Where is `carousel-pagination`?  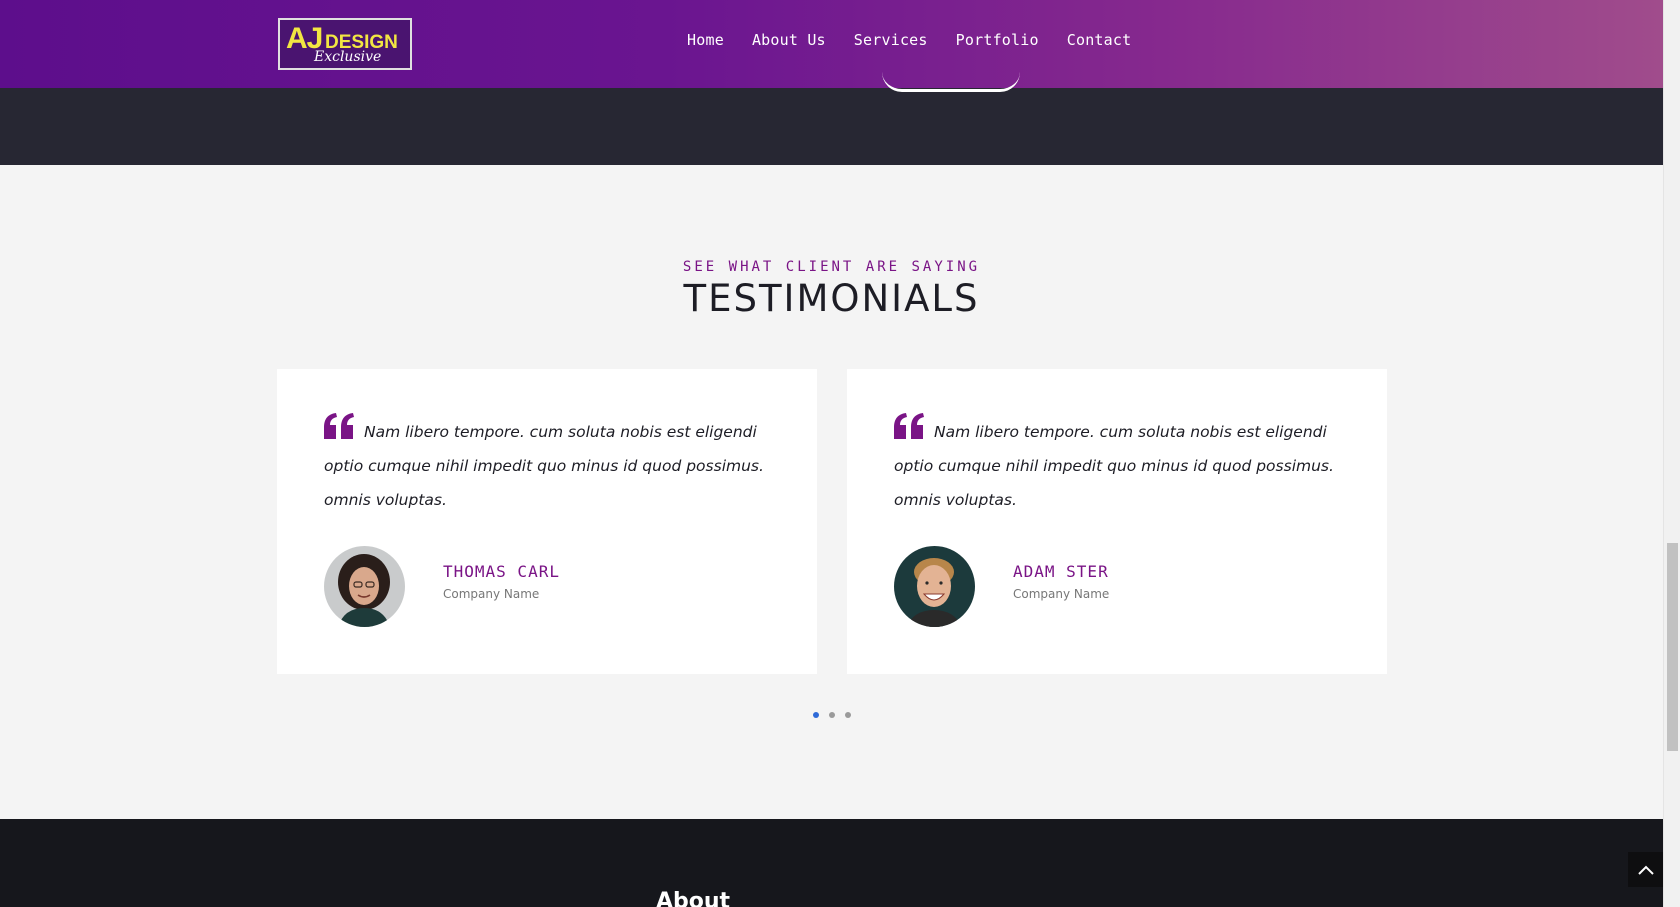 carousel-pagination is located at coordinates (832, 715).